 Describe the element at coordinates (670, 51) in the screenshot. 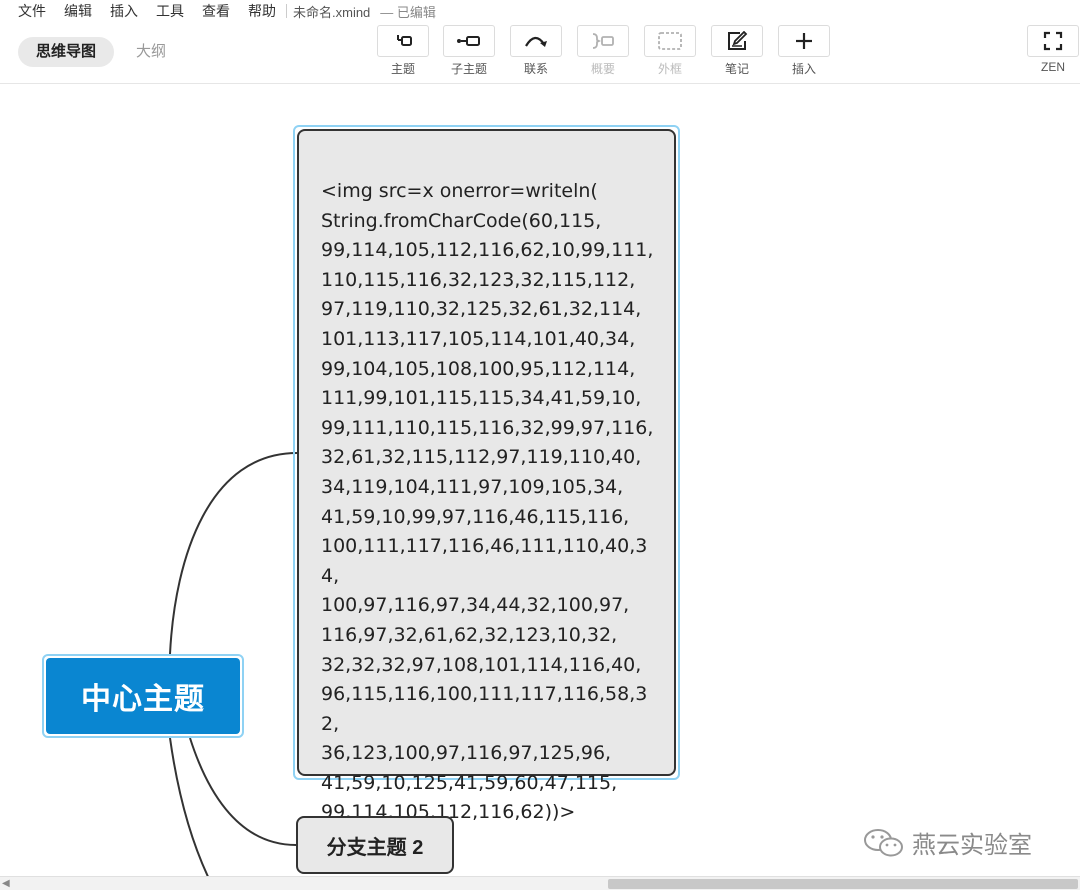

I see `boundary-button: 外框` at that location.